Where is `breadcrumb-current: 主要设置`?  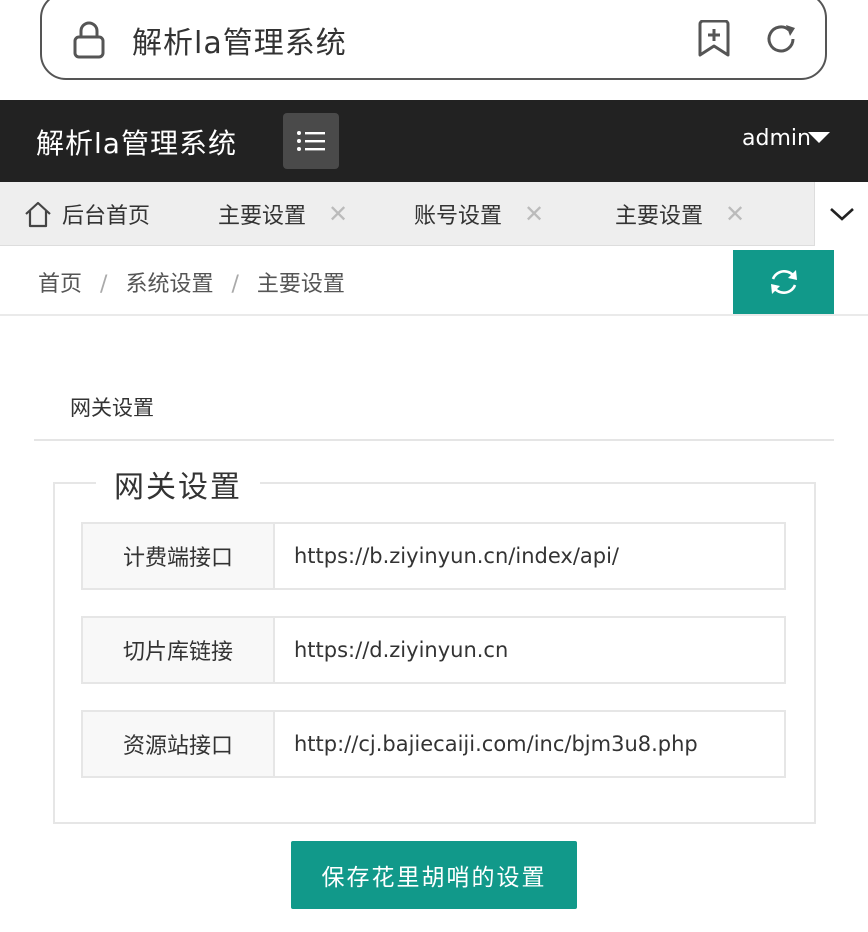 breadcrumb-current: 主要设置 is located at coordinates (300, 284).